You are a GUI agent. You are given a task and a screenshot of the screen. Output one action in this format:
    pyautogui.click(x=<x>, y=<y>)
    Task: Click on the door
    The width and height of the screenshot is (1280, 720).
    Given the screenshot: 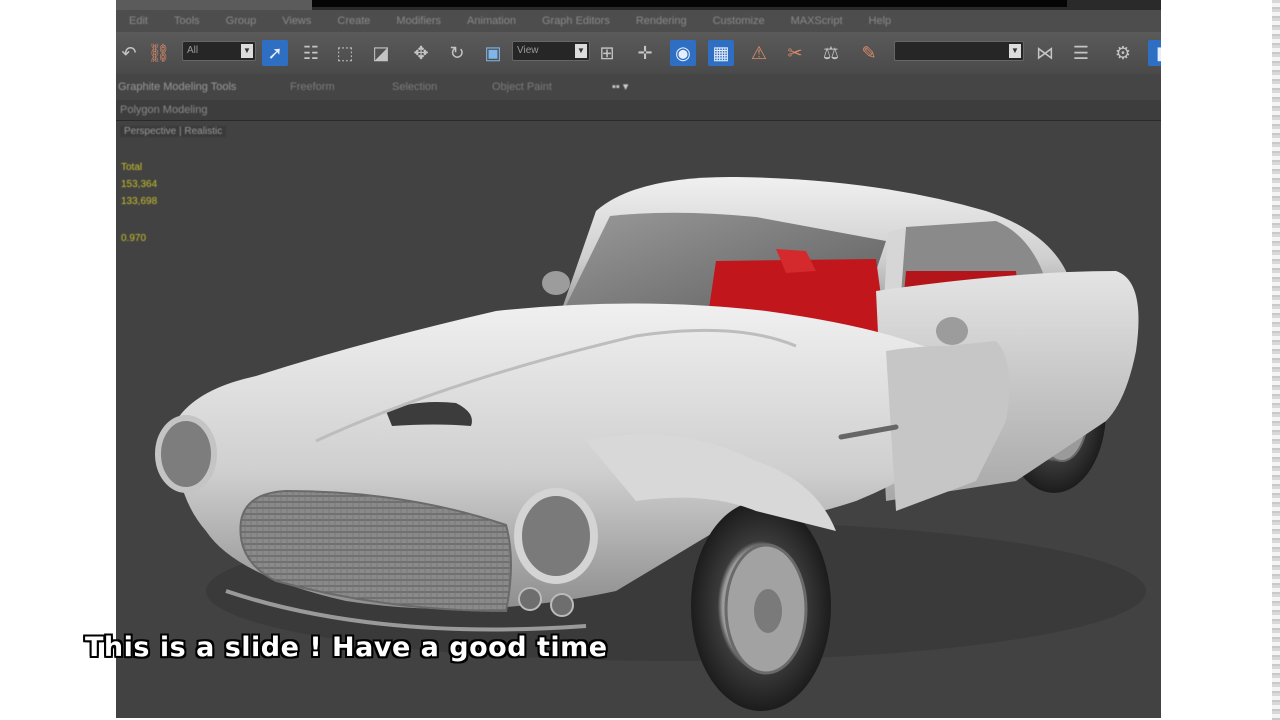 What is the action you would take?
    pyautogui.click(x=948, y=426)
    